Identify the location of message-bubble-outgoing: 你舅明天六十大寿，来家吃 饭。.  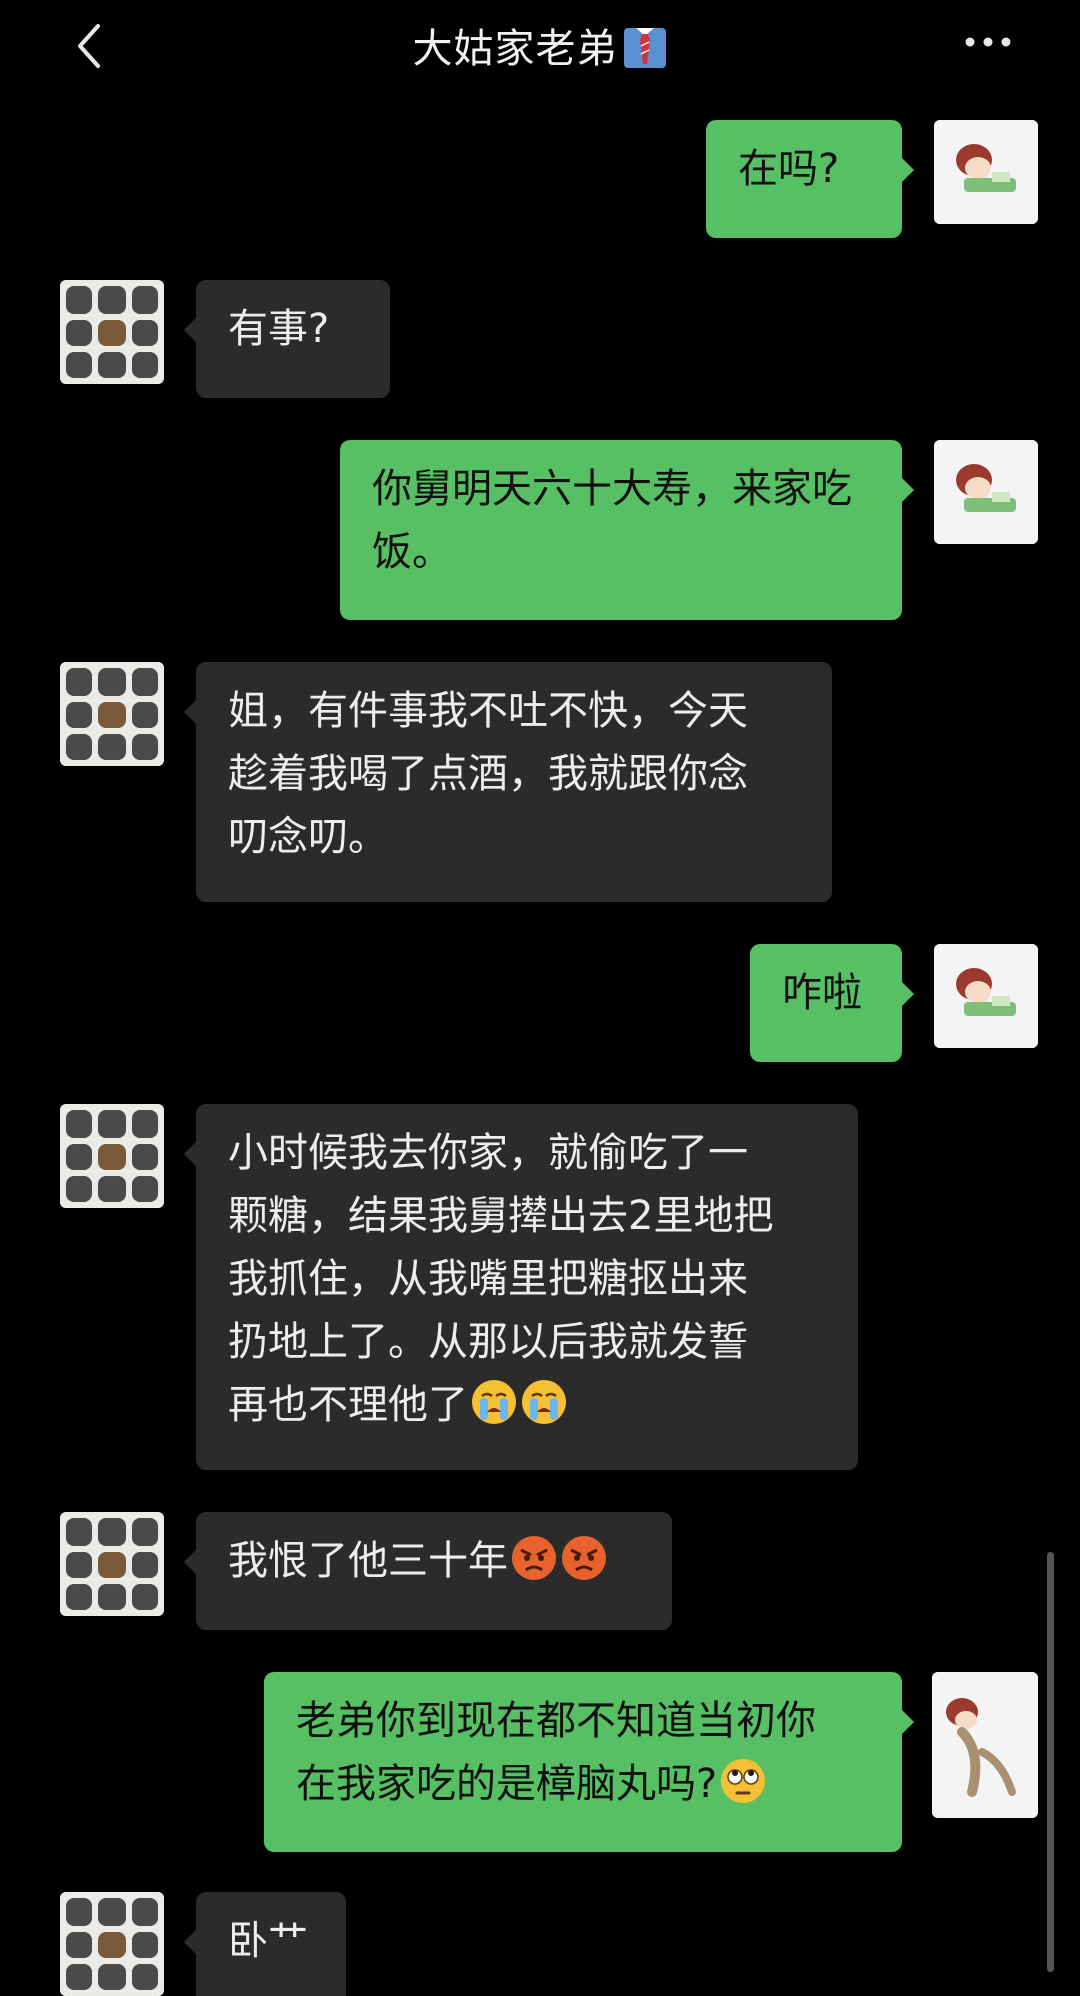
(627, 530).